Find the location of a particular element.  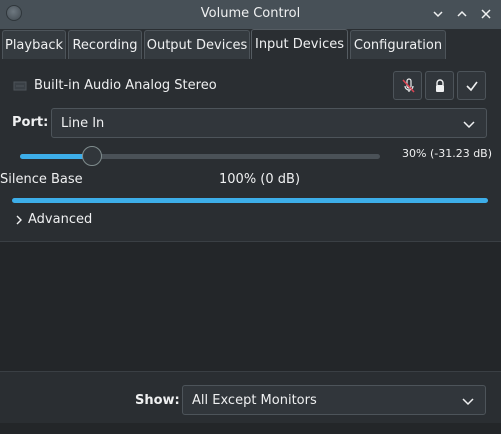

maximize-button is located at coordinates (462, 14).